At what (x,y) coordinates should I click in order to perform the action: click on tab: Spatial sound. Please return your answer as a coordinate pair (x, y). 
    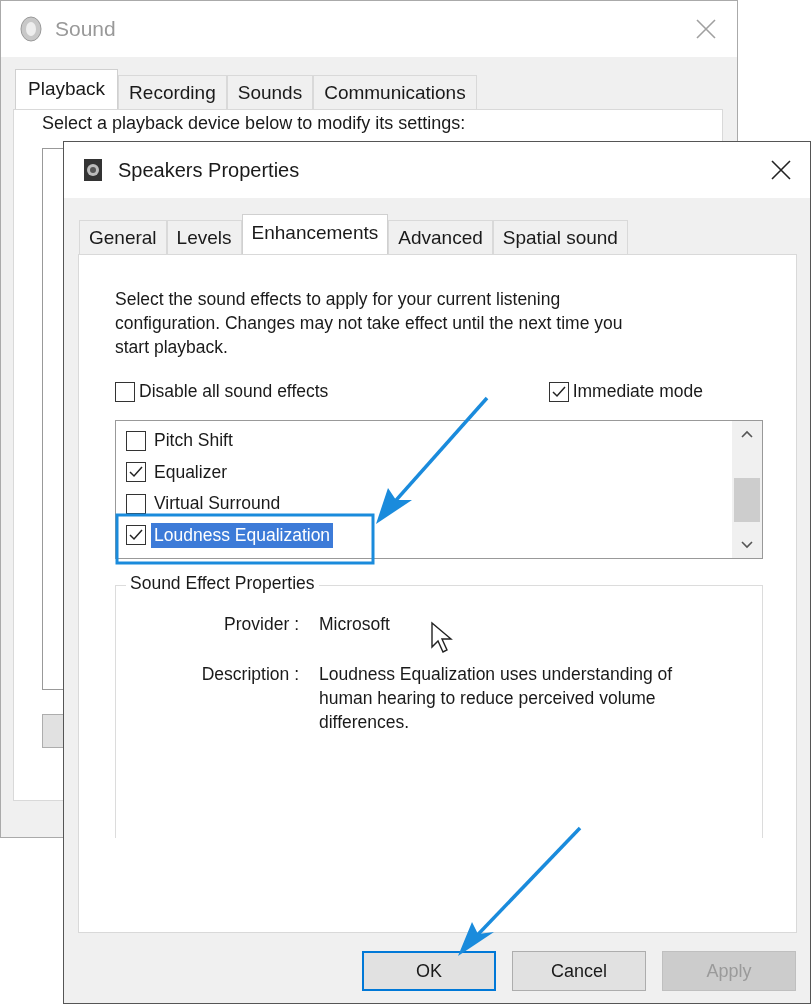
    Looking at the image, I should click on (560, 237).